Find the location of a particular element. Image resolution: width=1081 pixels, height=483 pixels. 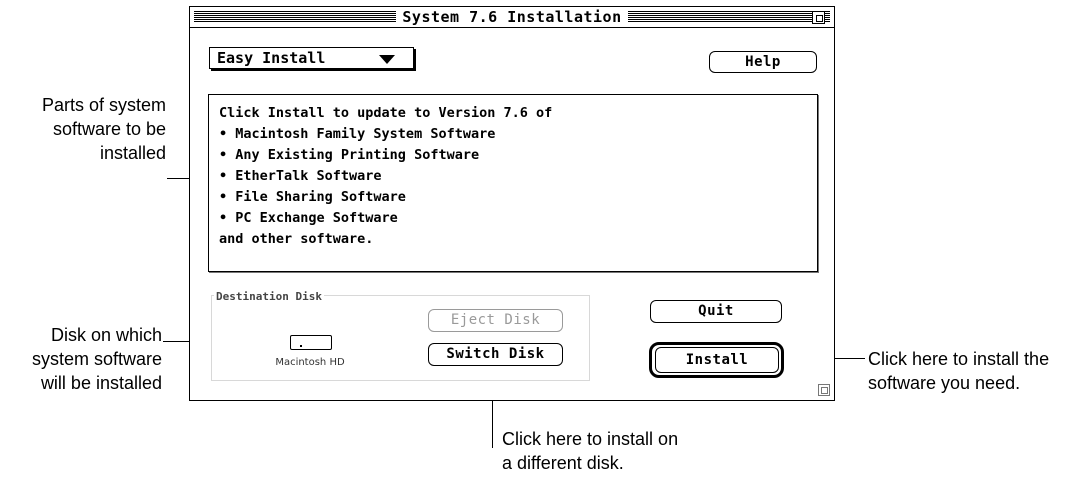

disk-name: Macintosh HD is located at coordinates (310, 362).